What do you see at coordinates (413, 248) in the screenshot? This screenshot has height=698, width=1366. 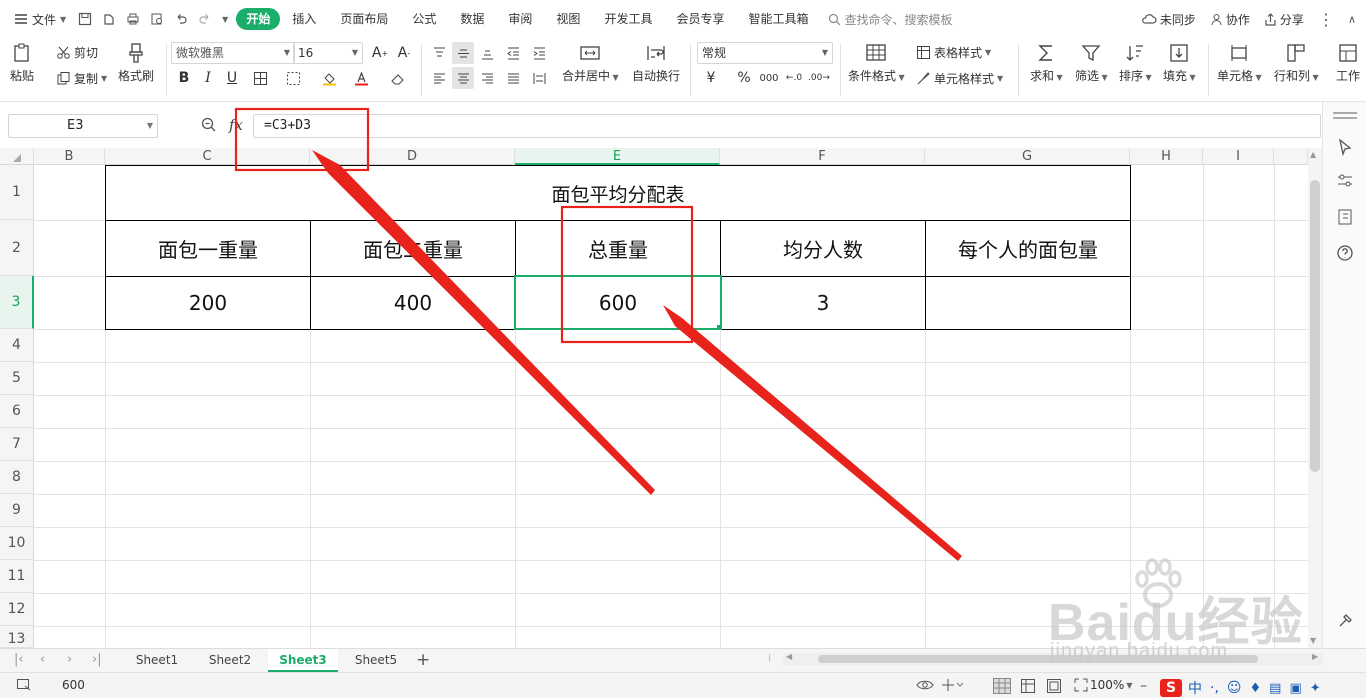 I see `header-cell-d2: 面包二重量` at bounding box center [413, 248].